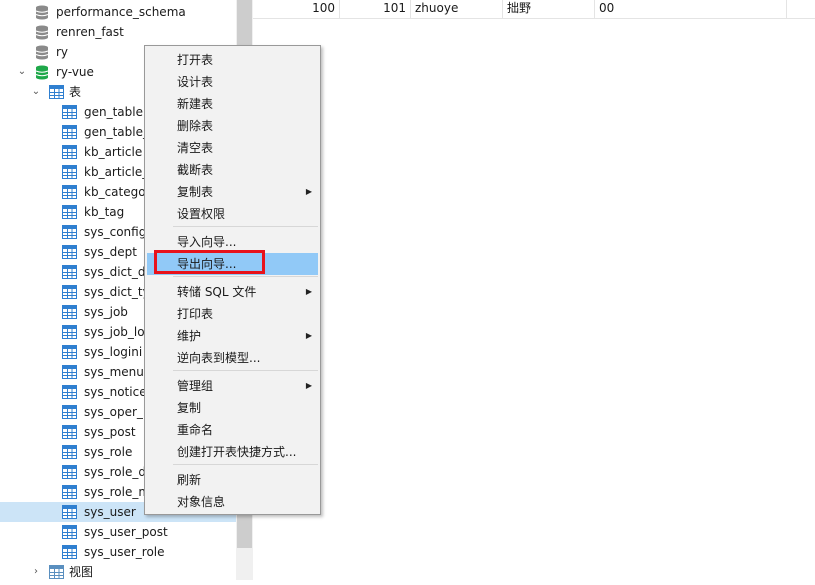 The image size is (815, 585). What do you see at coordinates (113, 112) in the screenshot?
I see `tree-item-label: gen_table` at bounding box center [113, 112].